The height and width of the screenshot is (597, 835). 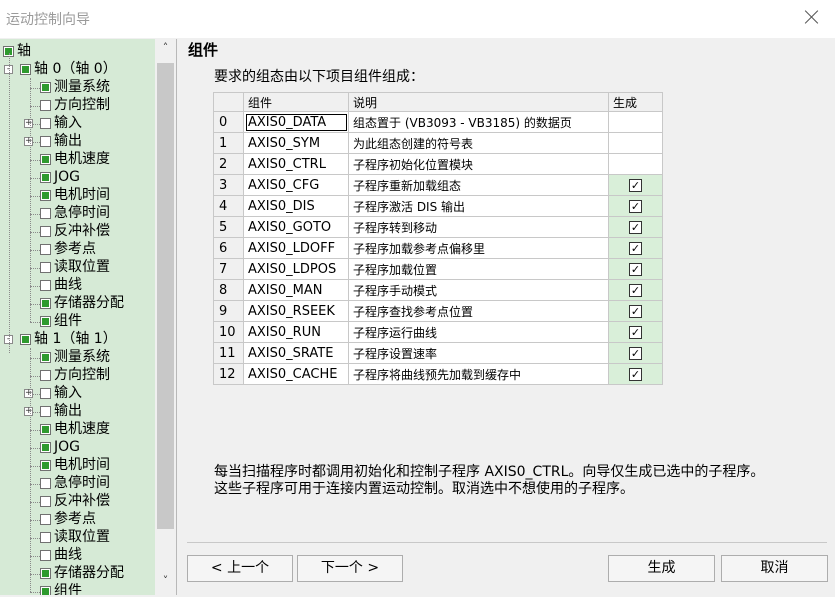 I want to click on scroll-up-icon: ˄, so click(x=165, y=51).